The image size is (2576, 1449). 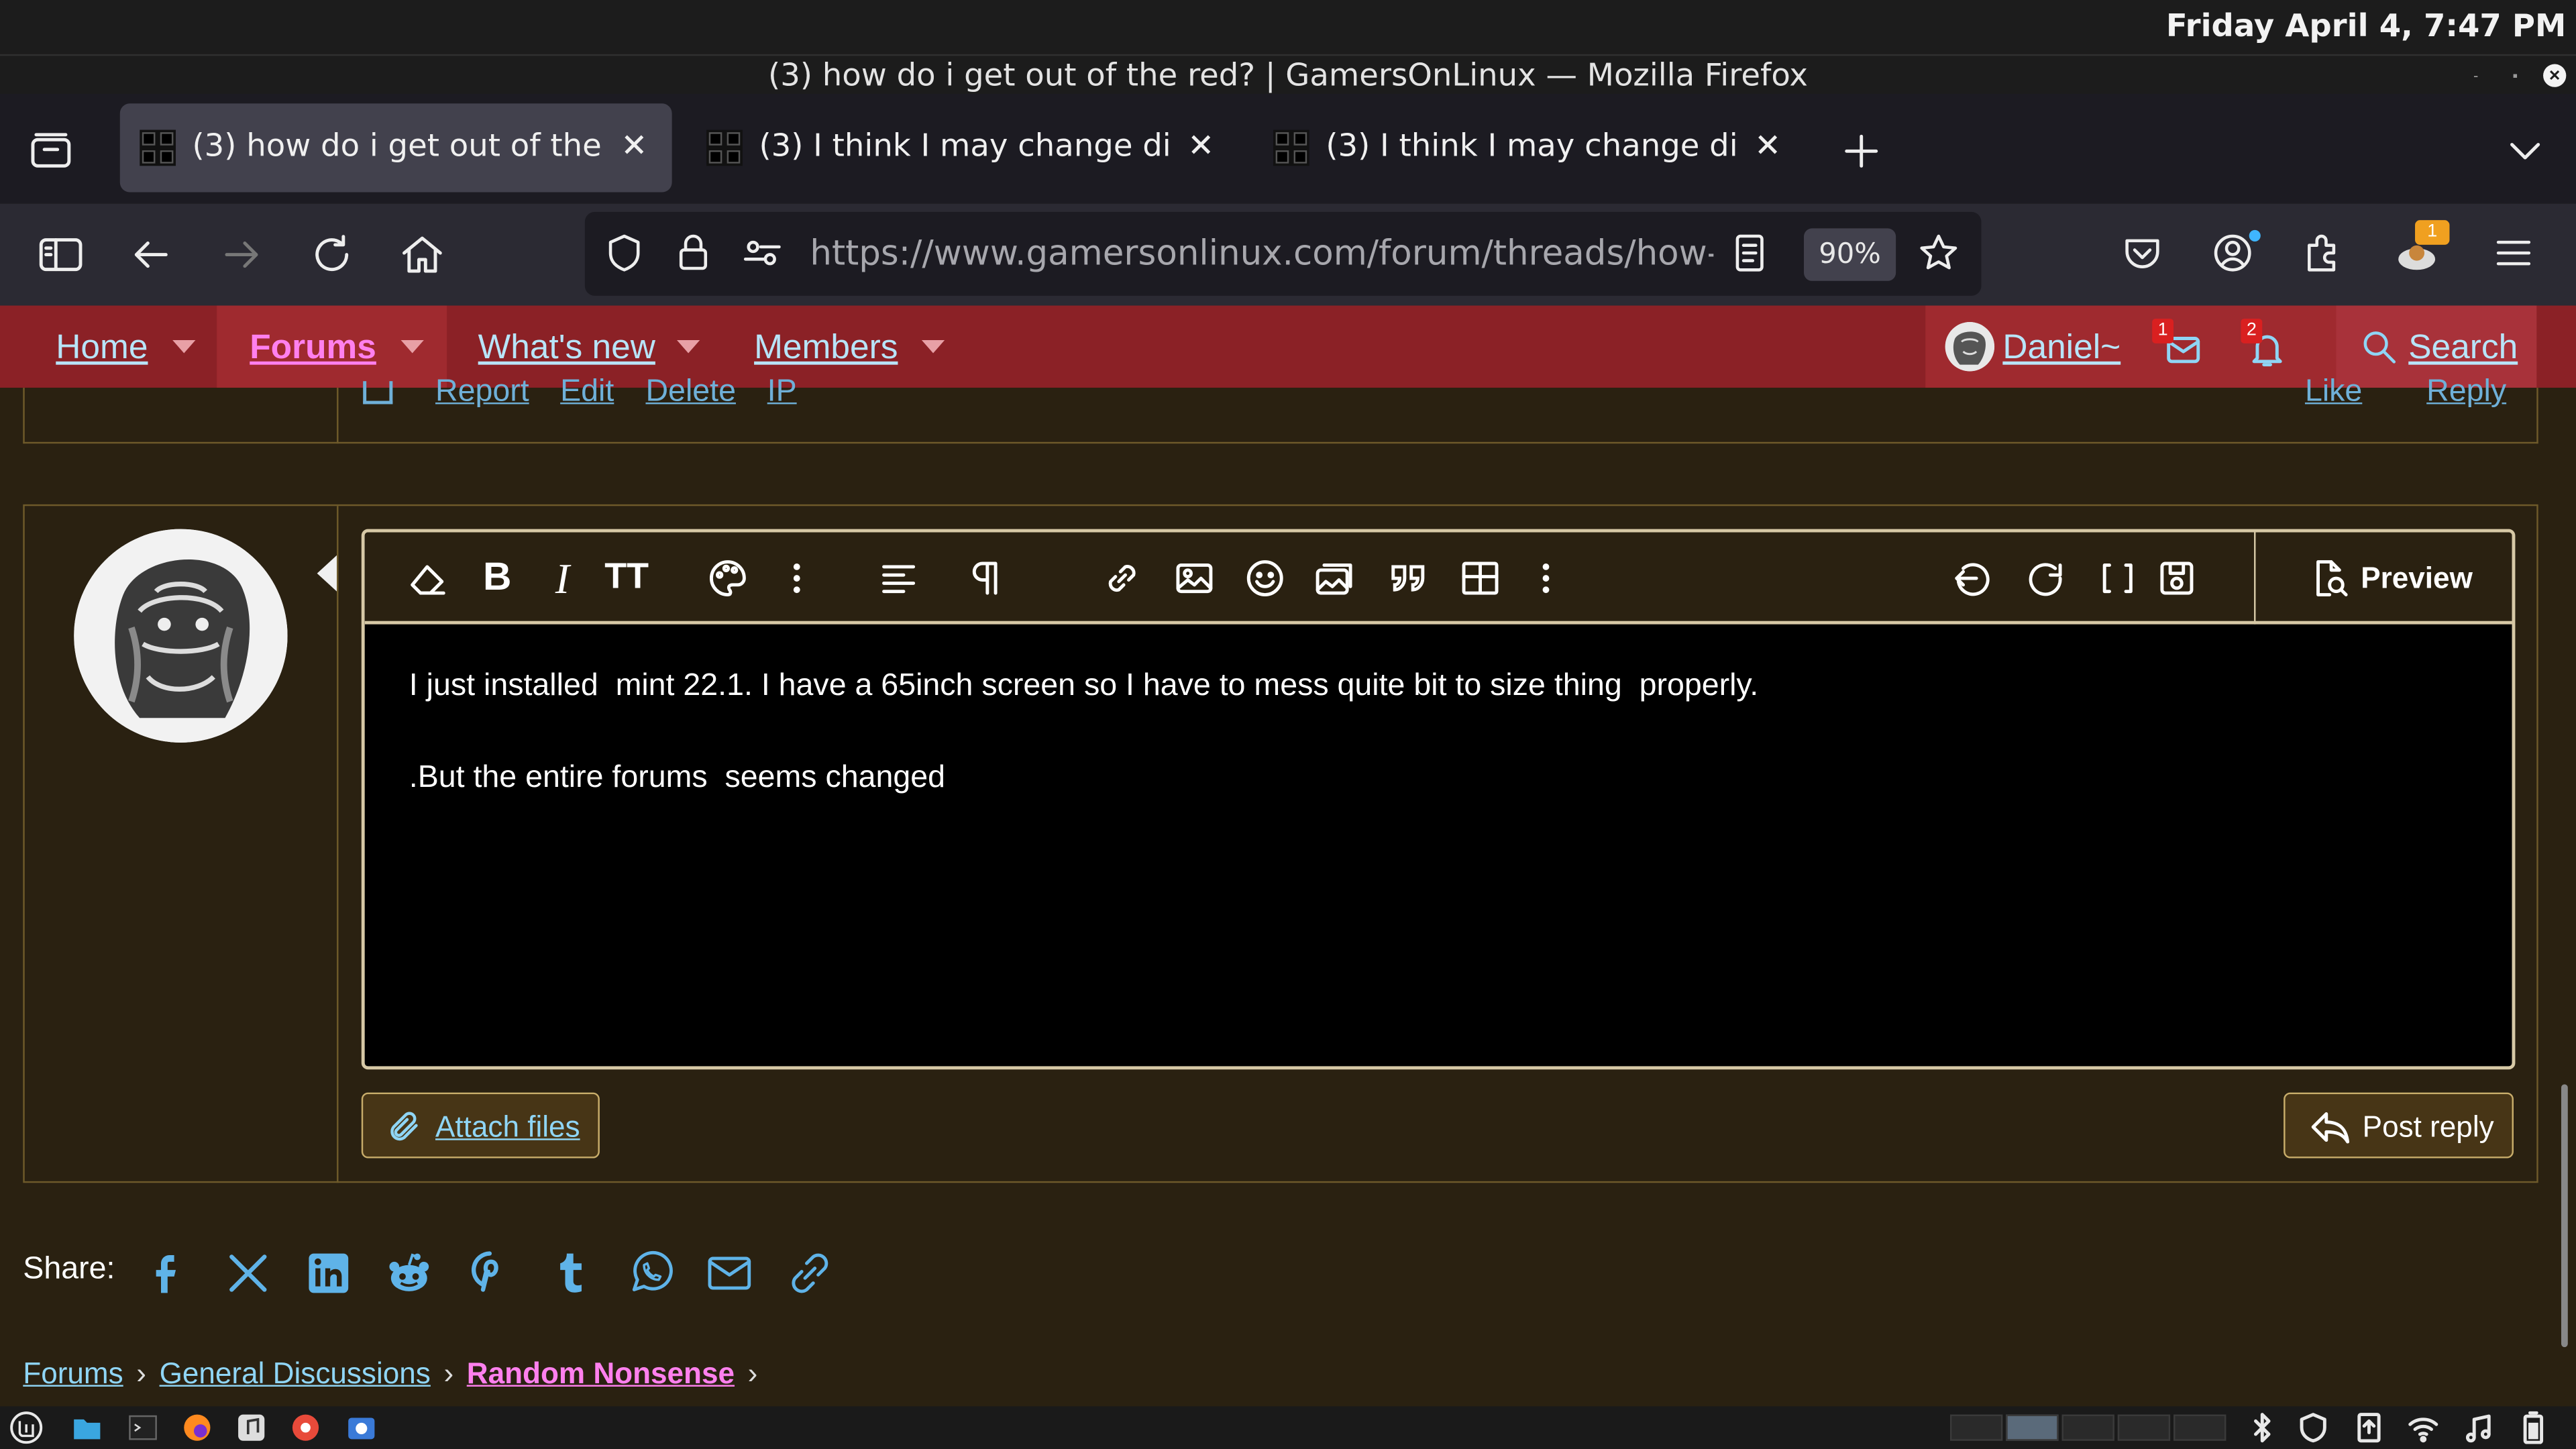 I want to click on delete-link: Delete, so click(x=690, y=392).